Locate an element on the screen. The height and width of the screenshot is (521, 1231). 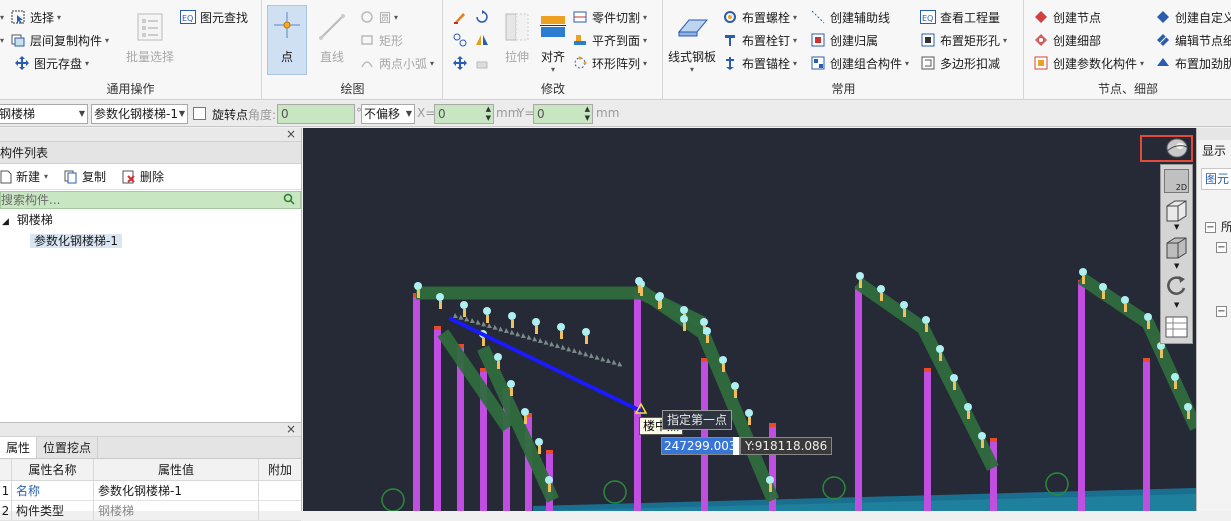
angle-input: 0 is located at coordinates (316, 114).